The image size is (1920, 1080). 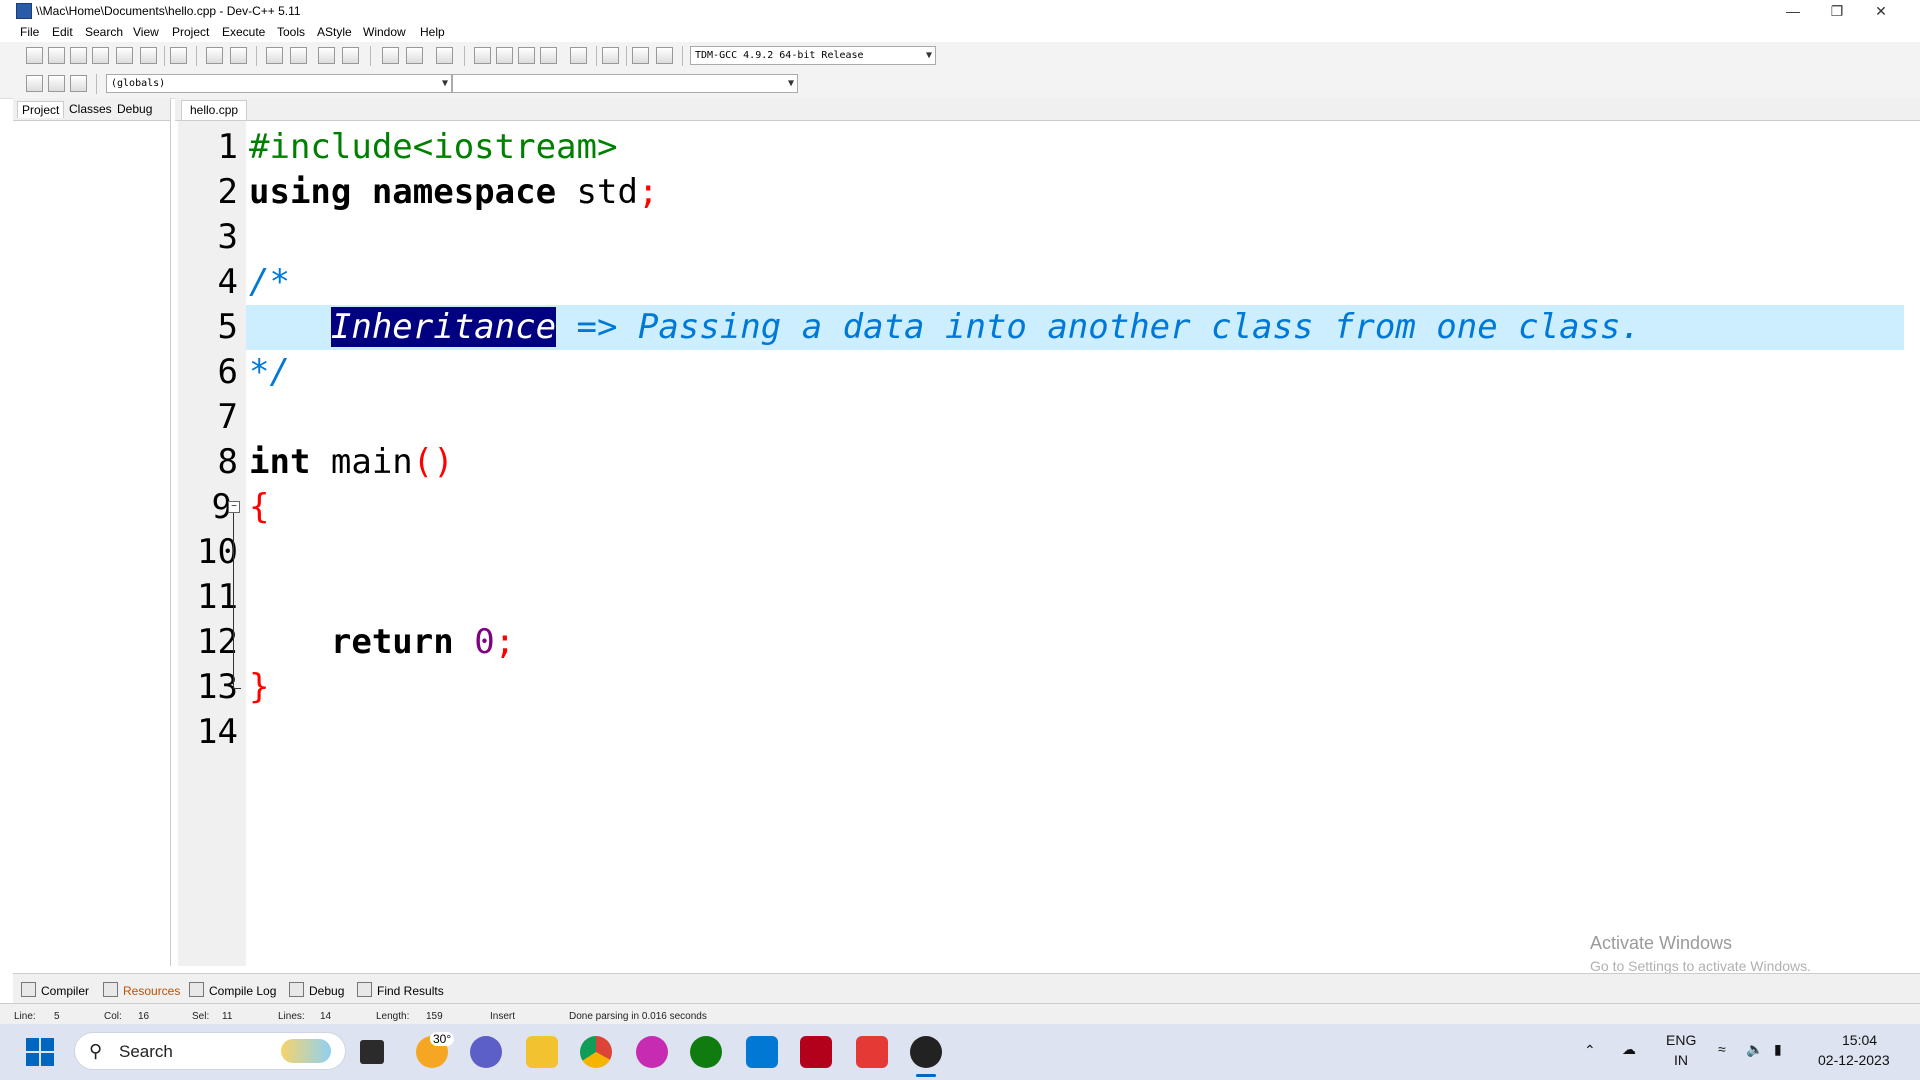 What do you see at coordinates (486, 1052) in the screenshot?
I see `teams-meet-icon` at bounding box center [486, 1052].